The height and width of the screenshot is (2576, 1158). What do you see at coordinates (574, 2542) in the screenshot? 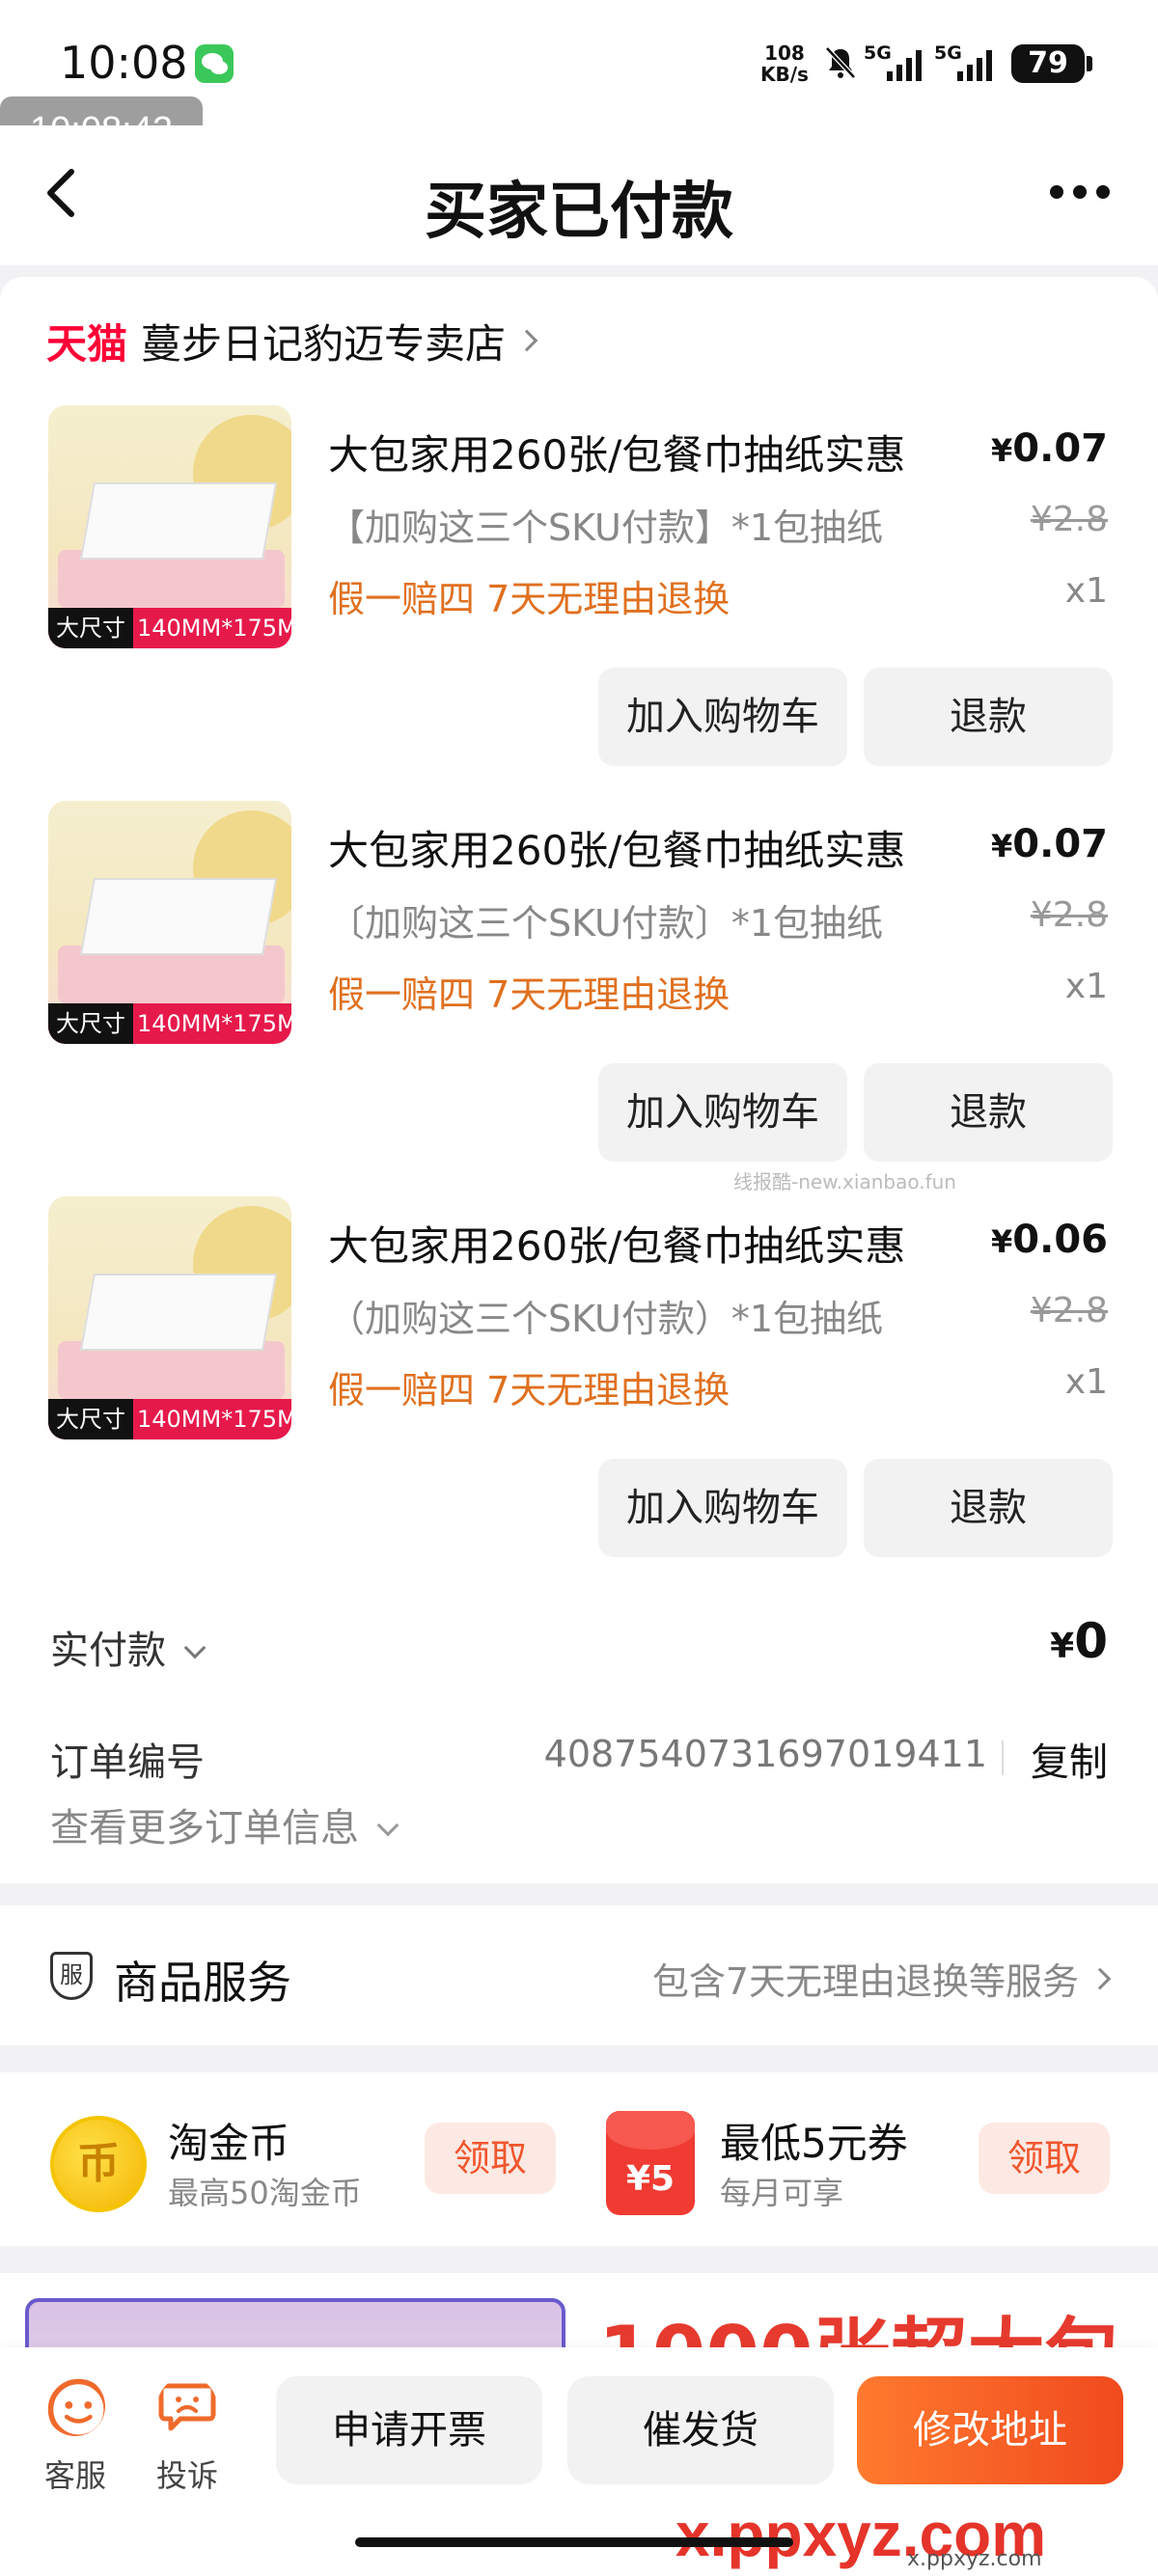
I see `home-indicator` at bounding box center [574, 2542].